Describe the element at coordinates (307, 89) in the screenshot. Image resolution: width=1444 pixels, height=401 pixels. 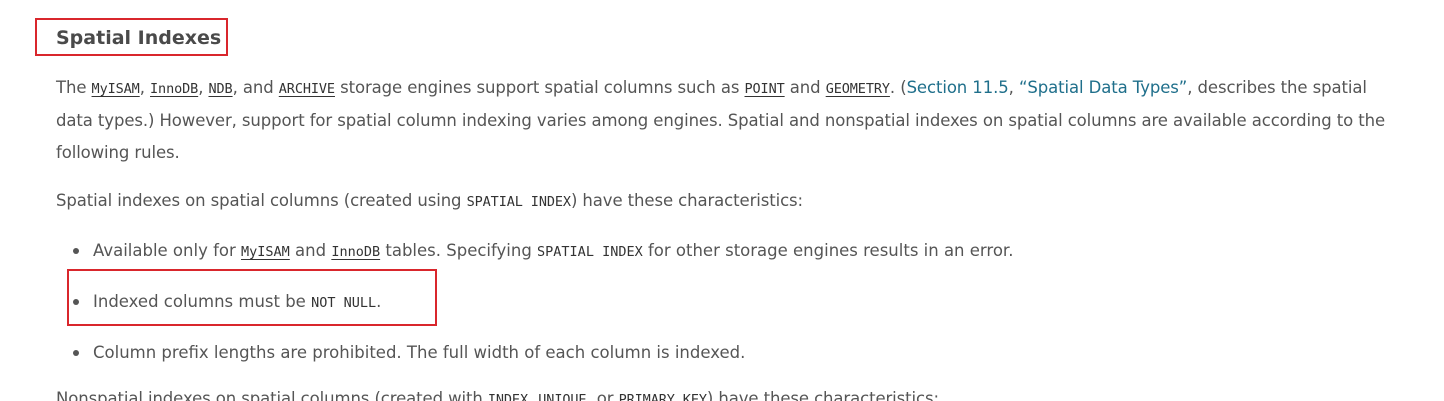
I see `archive-link: ARCHIVE` at that location.